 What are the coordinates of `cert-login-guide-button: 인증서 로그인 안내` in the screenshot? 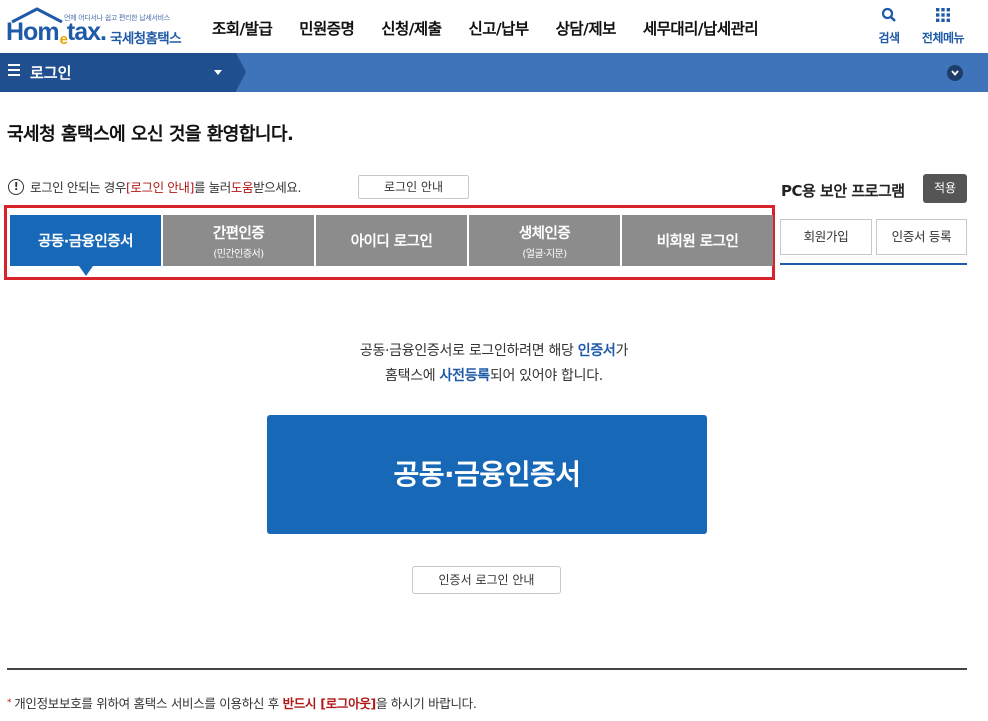 It's located at (486, 580).